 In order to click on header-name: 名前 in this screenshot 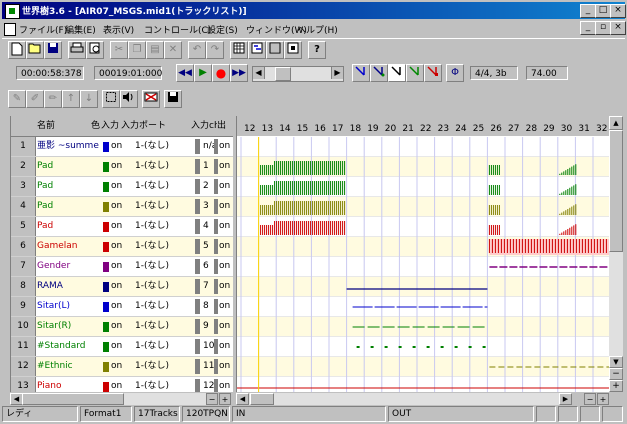, I will do `click(46, 126)`.